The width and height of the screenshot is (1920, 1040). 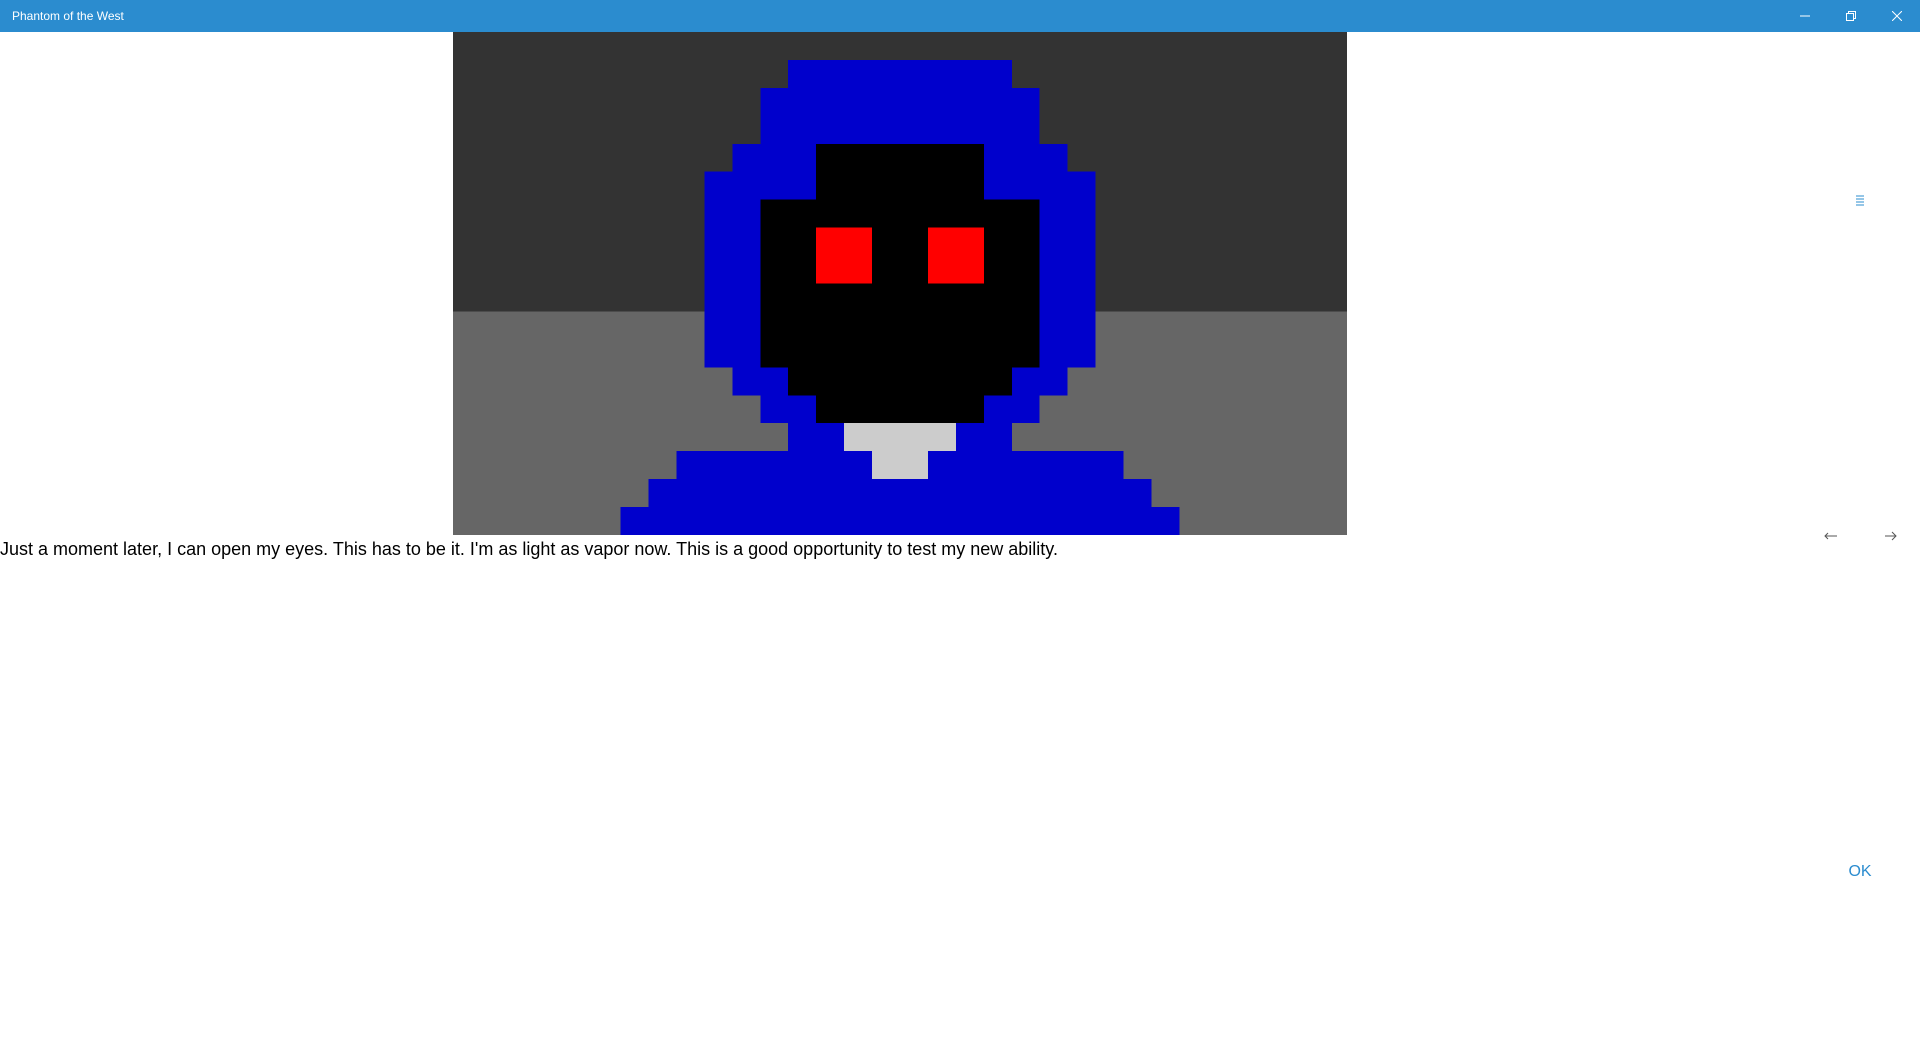 I want to click on restore-button, so click(x=1851, y=16).